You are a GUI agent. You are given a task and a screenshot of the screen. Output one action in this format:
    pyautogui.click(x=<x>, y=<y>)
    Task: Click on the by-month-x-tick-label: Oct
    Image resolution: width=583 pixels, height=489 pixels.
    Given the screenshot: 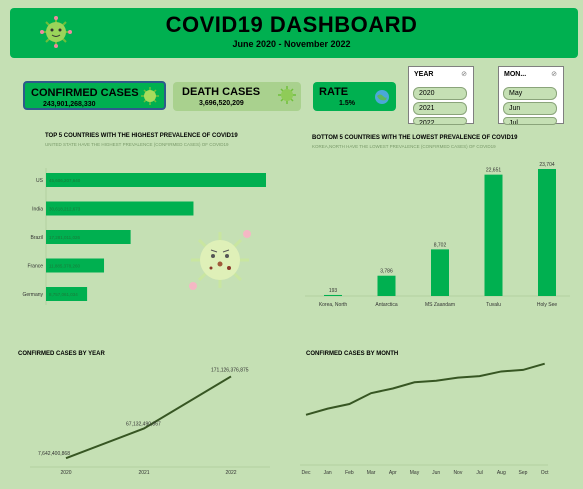 What is the action you would take?
    pyautogui.click(x=545, y=473)
    